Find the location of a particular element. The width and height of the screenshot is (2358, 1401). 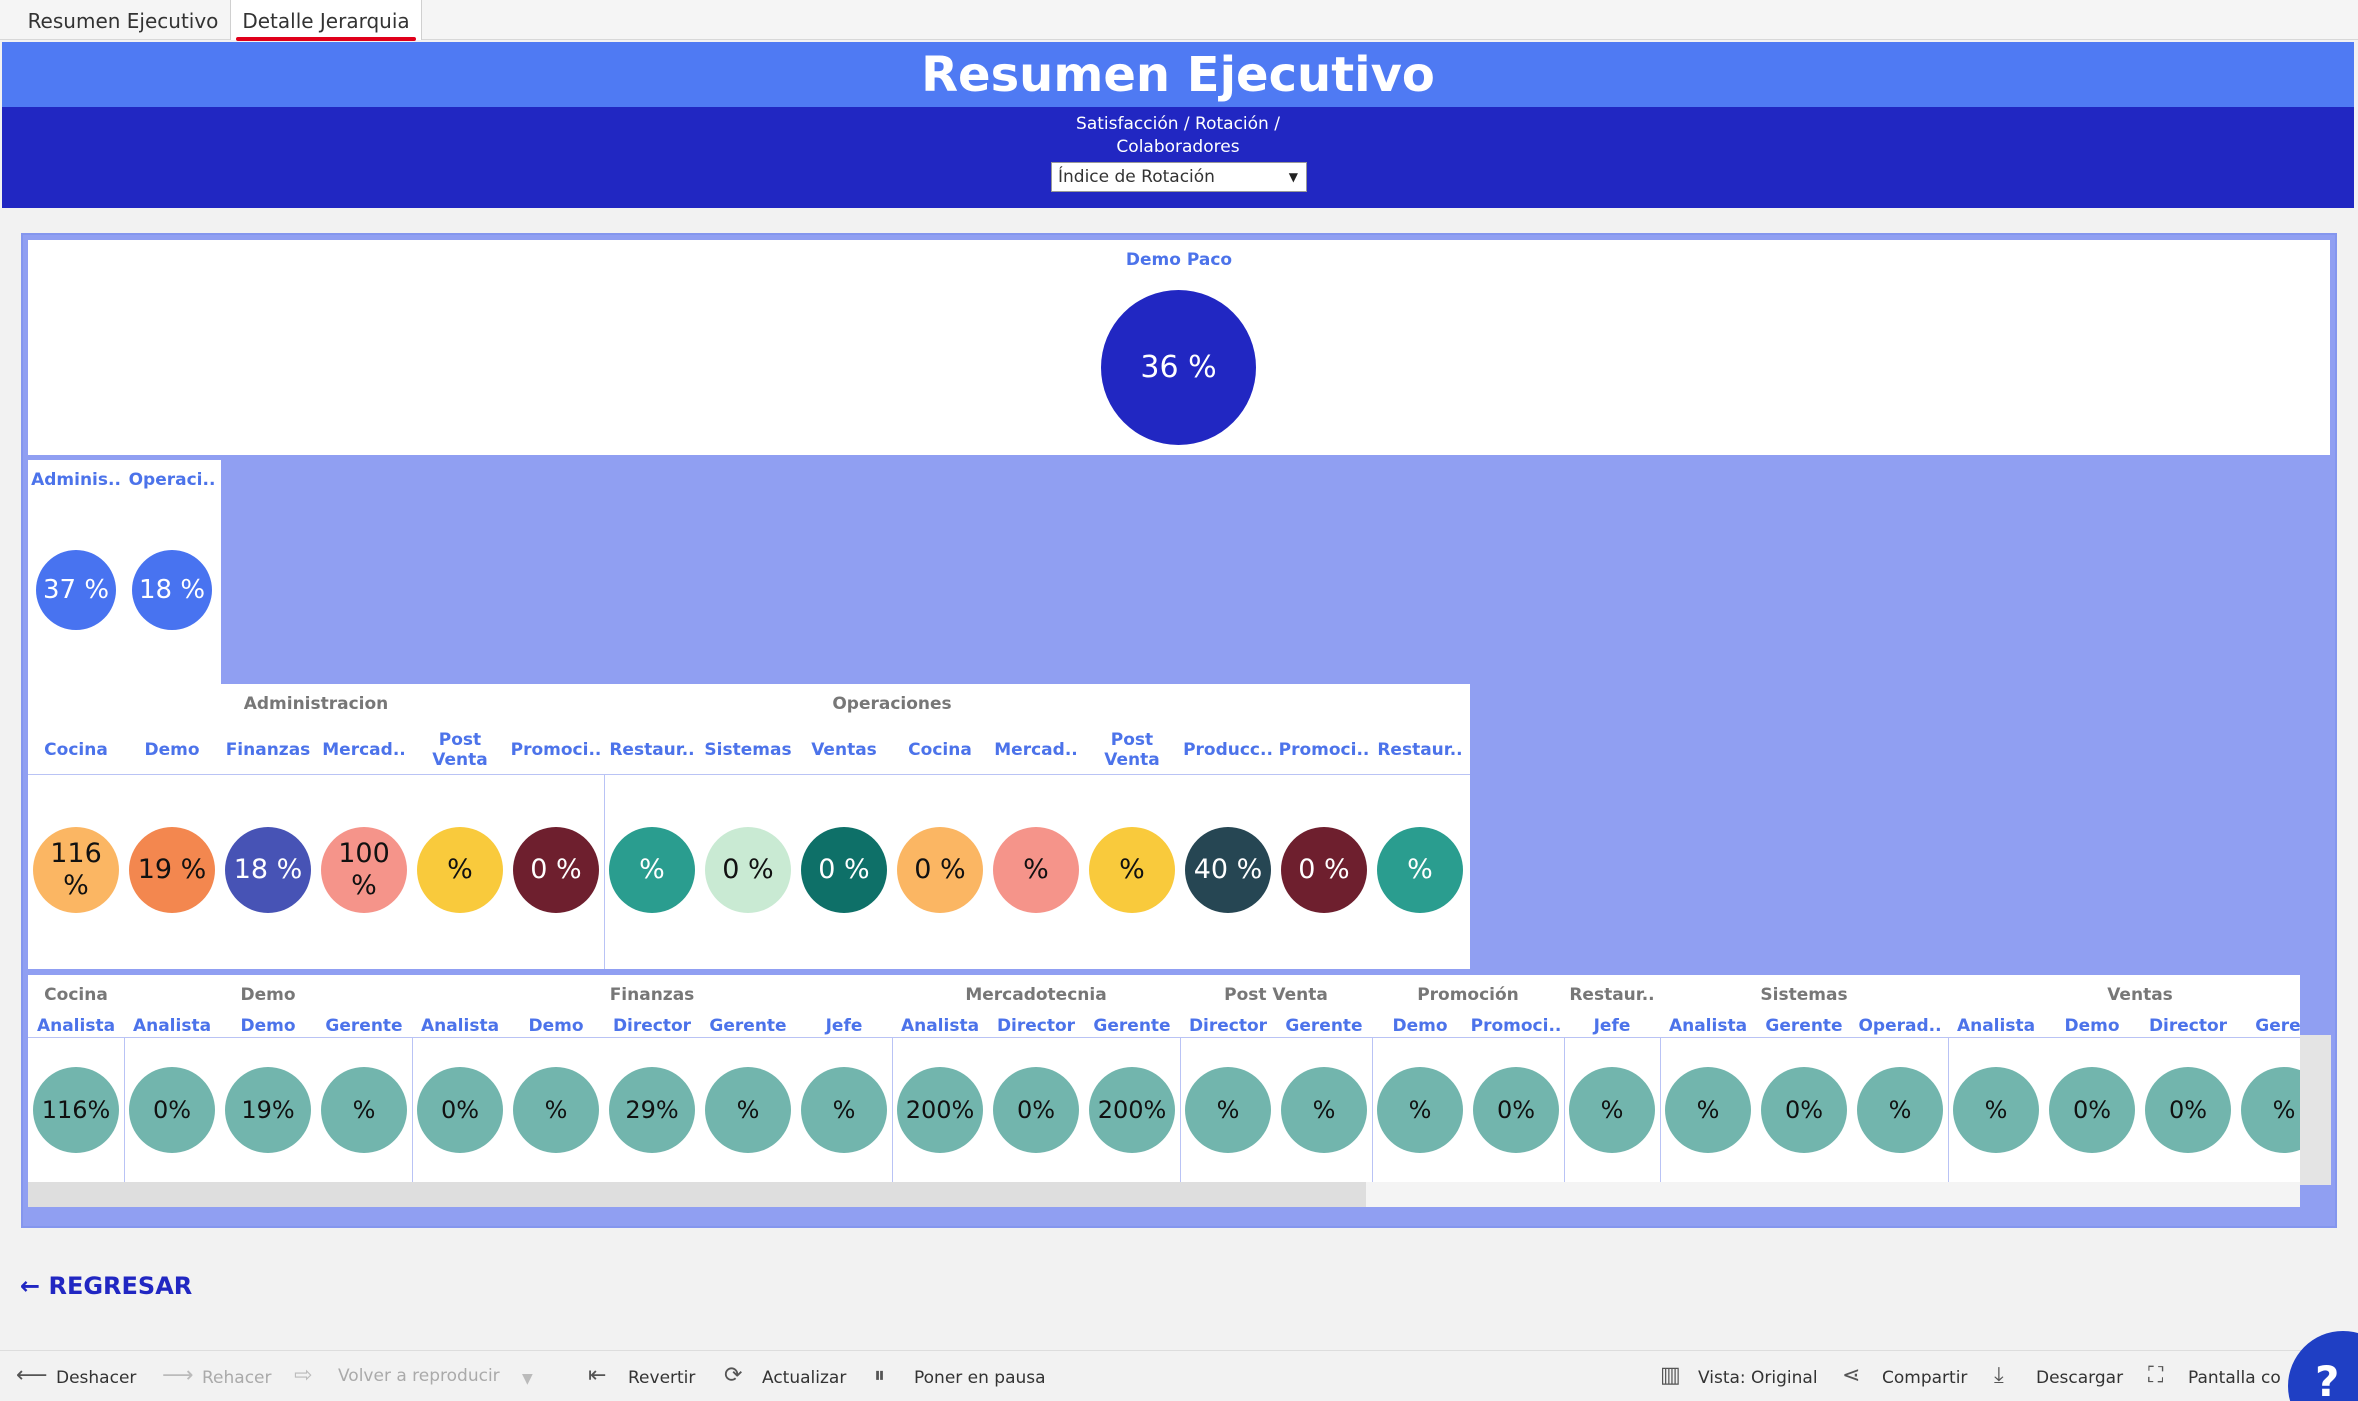

level3-label: Operad.. is located at coordinates (1900, 1026).